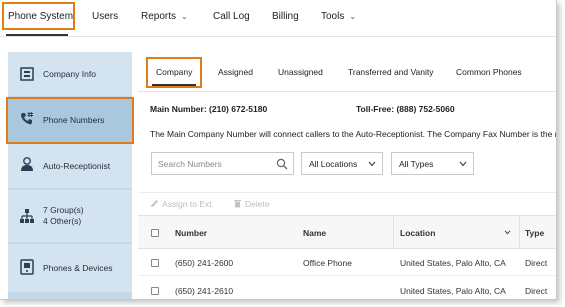  Describe the element at coordinates (204, 263) in the screenshot. I see `cell-number: (650) 241-2600` at that location.